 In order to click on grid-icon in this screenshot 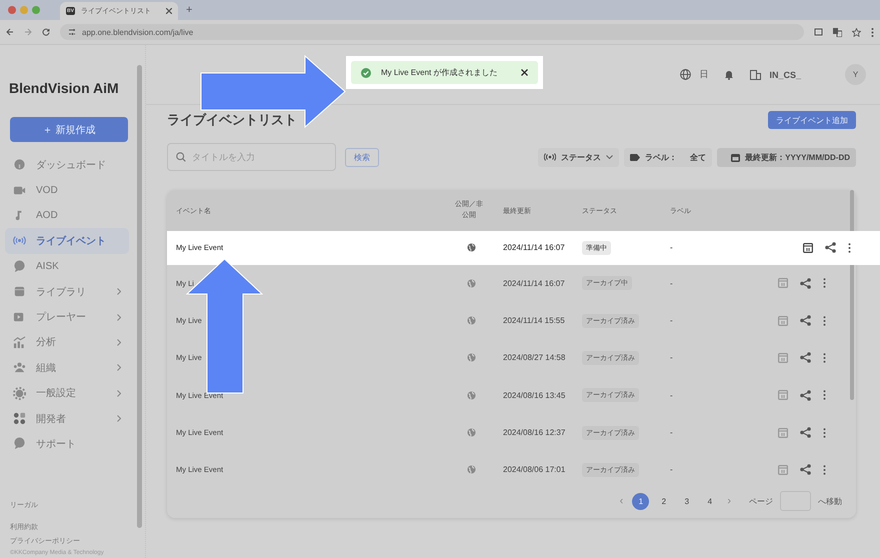, I will do `click(19, 419)`.